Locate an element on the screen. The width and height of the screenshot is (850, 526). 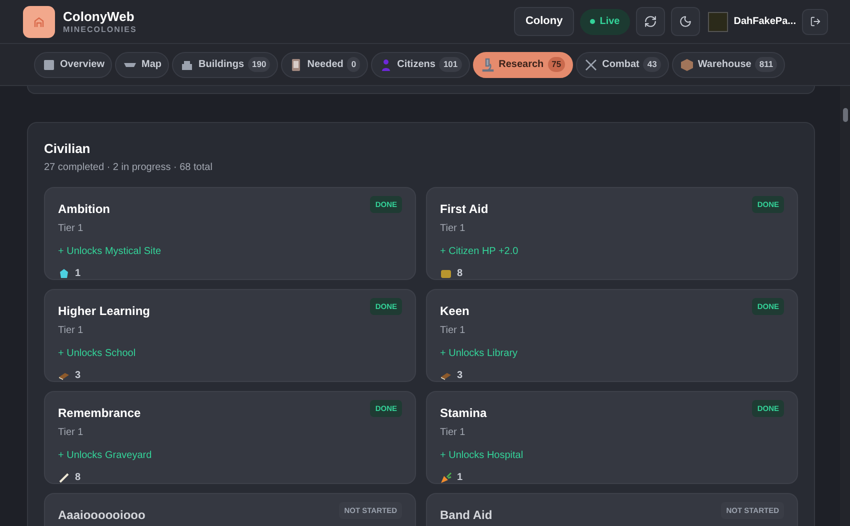
research-effect: + Unlocks Library is located at coordinates (479, 354).